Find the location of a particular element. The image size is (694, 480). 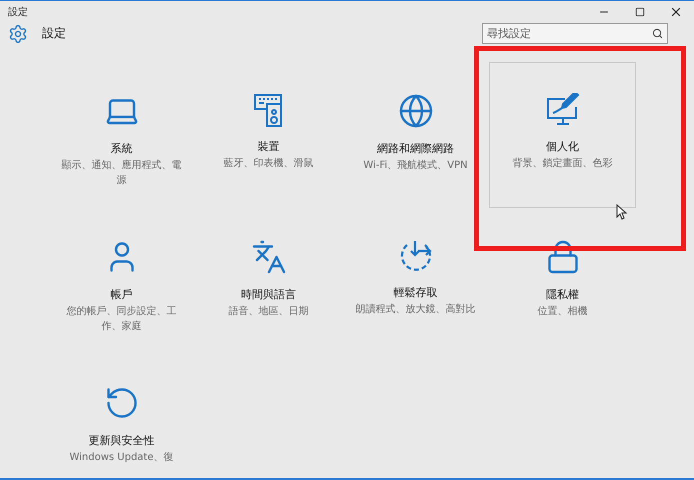

mouse-cursor-icon is located at coordinates (622, 212).